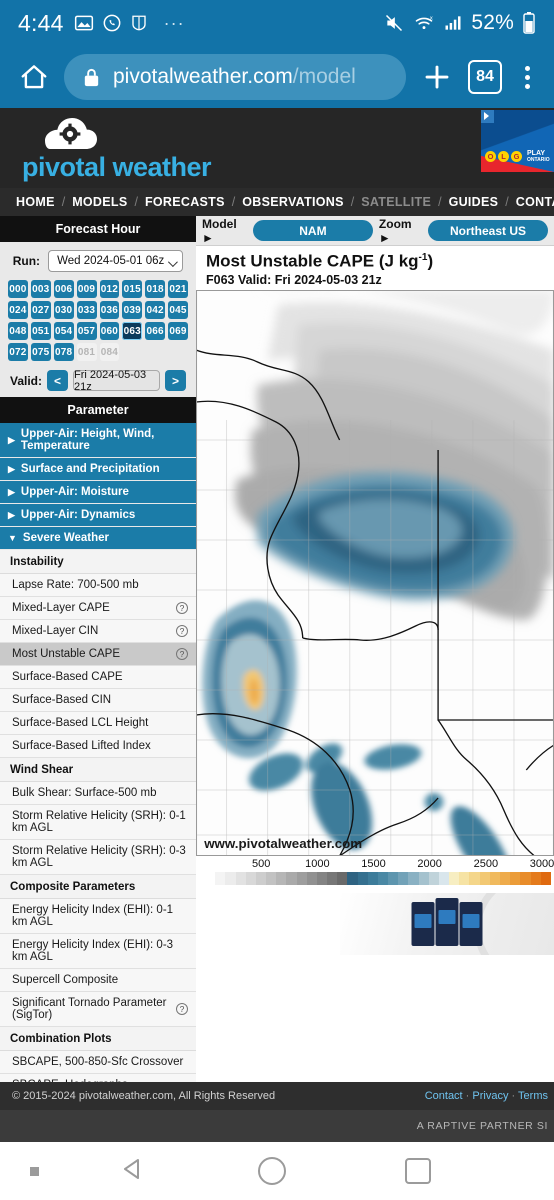 The height and width of the screenshot is (1200, 554). I want to click on tab-switcher-button: 84, so click(485, 77).